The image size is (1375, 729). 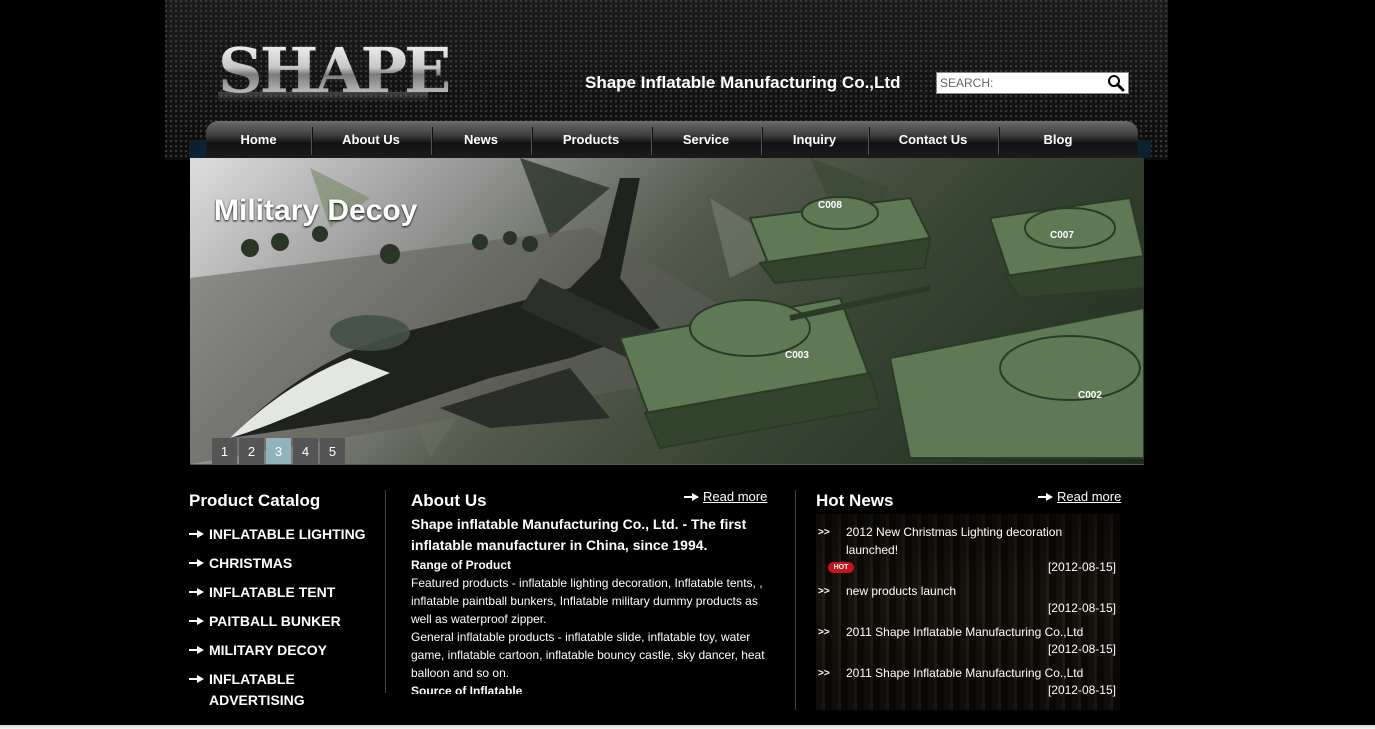 I want to click on tank-label: C007, so click(x=1062, y=235).